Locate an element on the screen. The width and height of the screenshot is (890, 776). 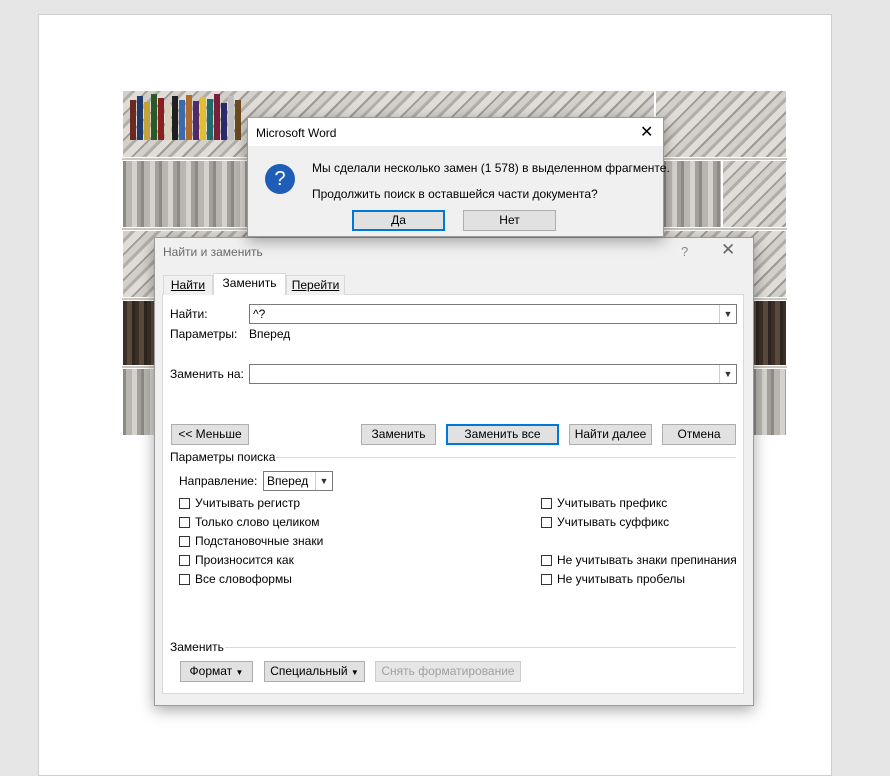
tab-replace: Заменить is located at coordinates (249, 284).